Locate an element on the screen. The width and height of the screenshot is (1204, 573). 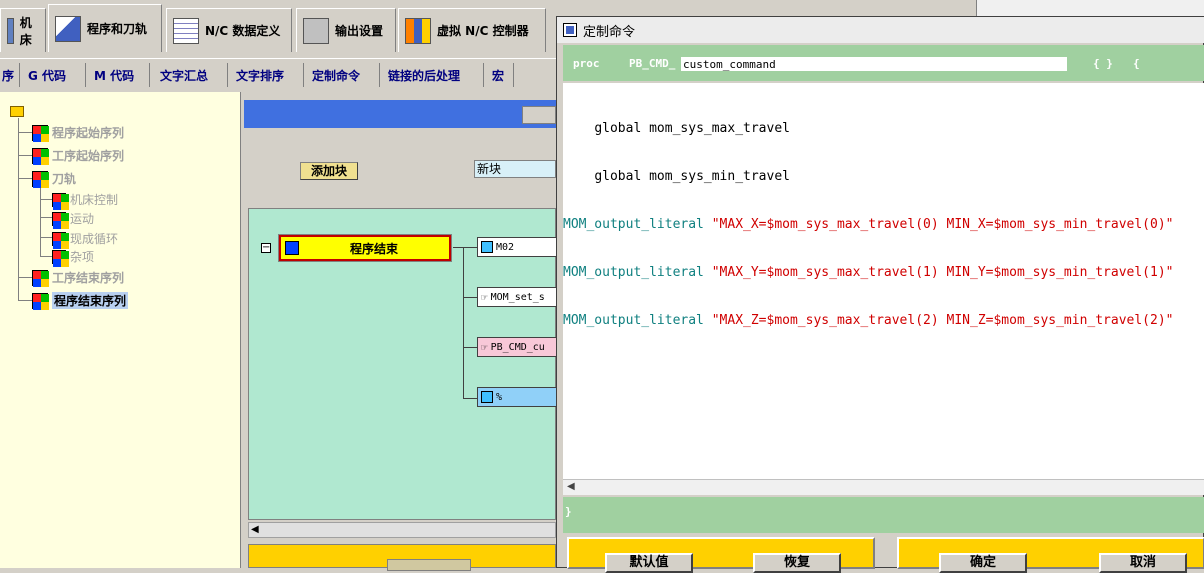
new-block-select: 新块 is located at coordinates (515, 169).